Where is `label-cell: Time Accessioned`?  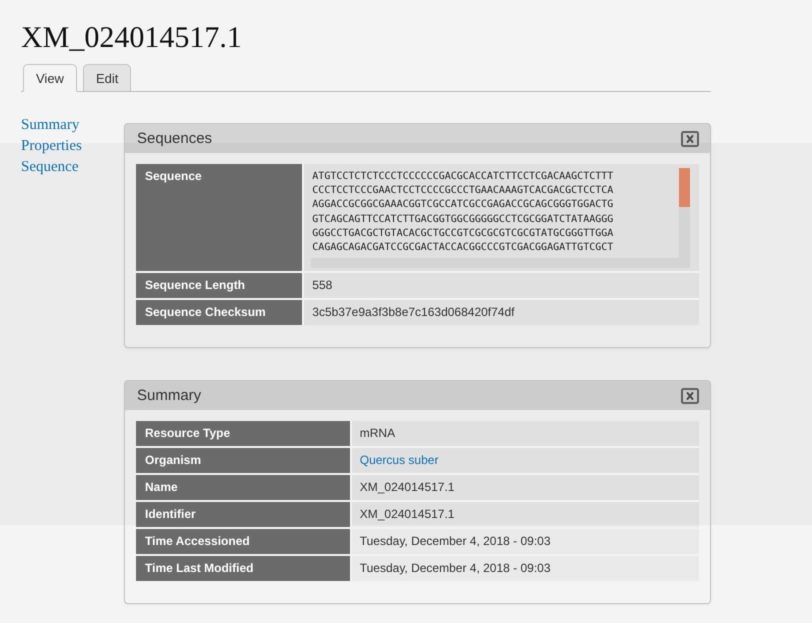 label-cell: Time Accessioned is located at coordinates (244, 542).